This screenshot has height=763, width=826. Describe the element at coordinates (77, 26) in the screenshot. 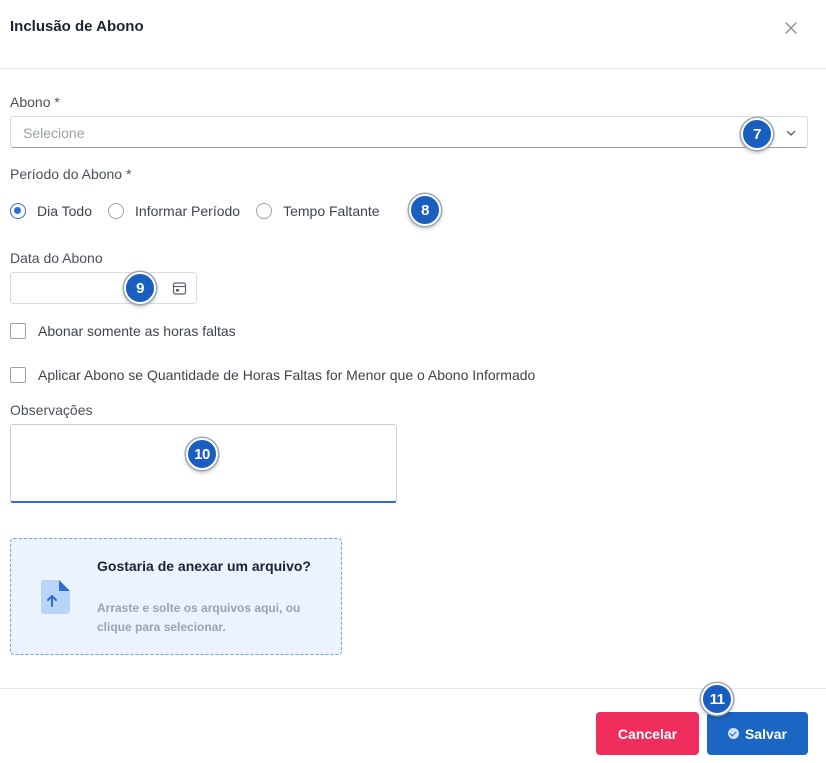

I see `dialog-title: Inclusão de Abono` at that location.